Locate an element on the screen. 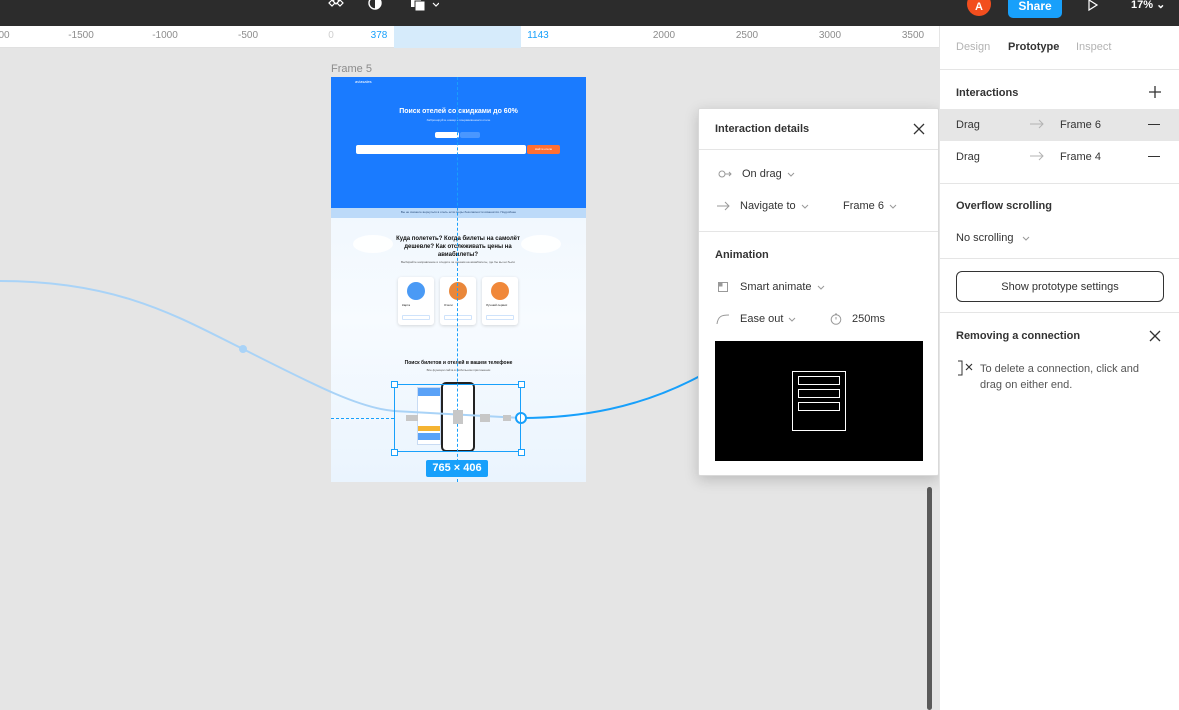 Image resolution: width=1179 pixels, height=710 pixels. animation-preview is located at coordinates (819, 401).